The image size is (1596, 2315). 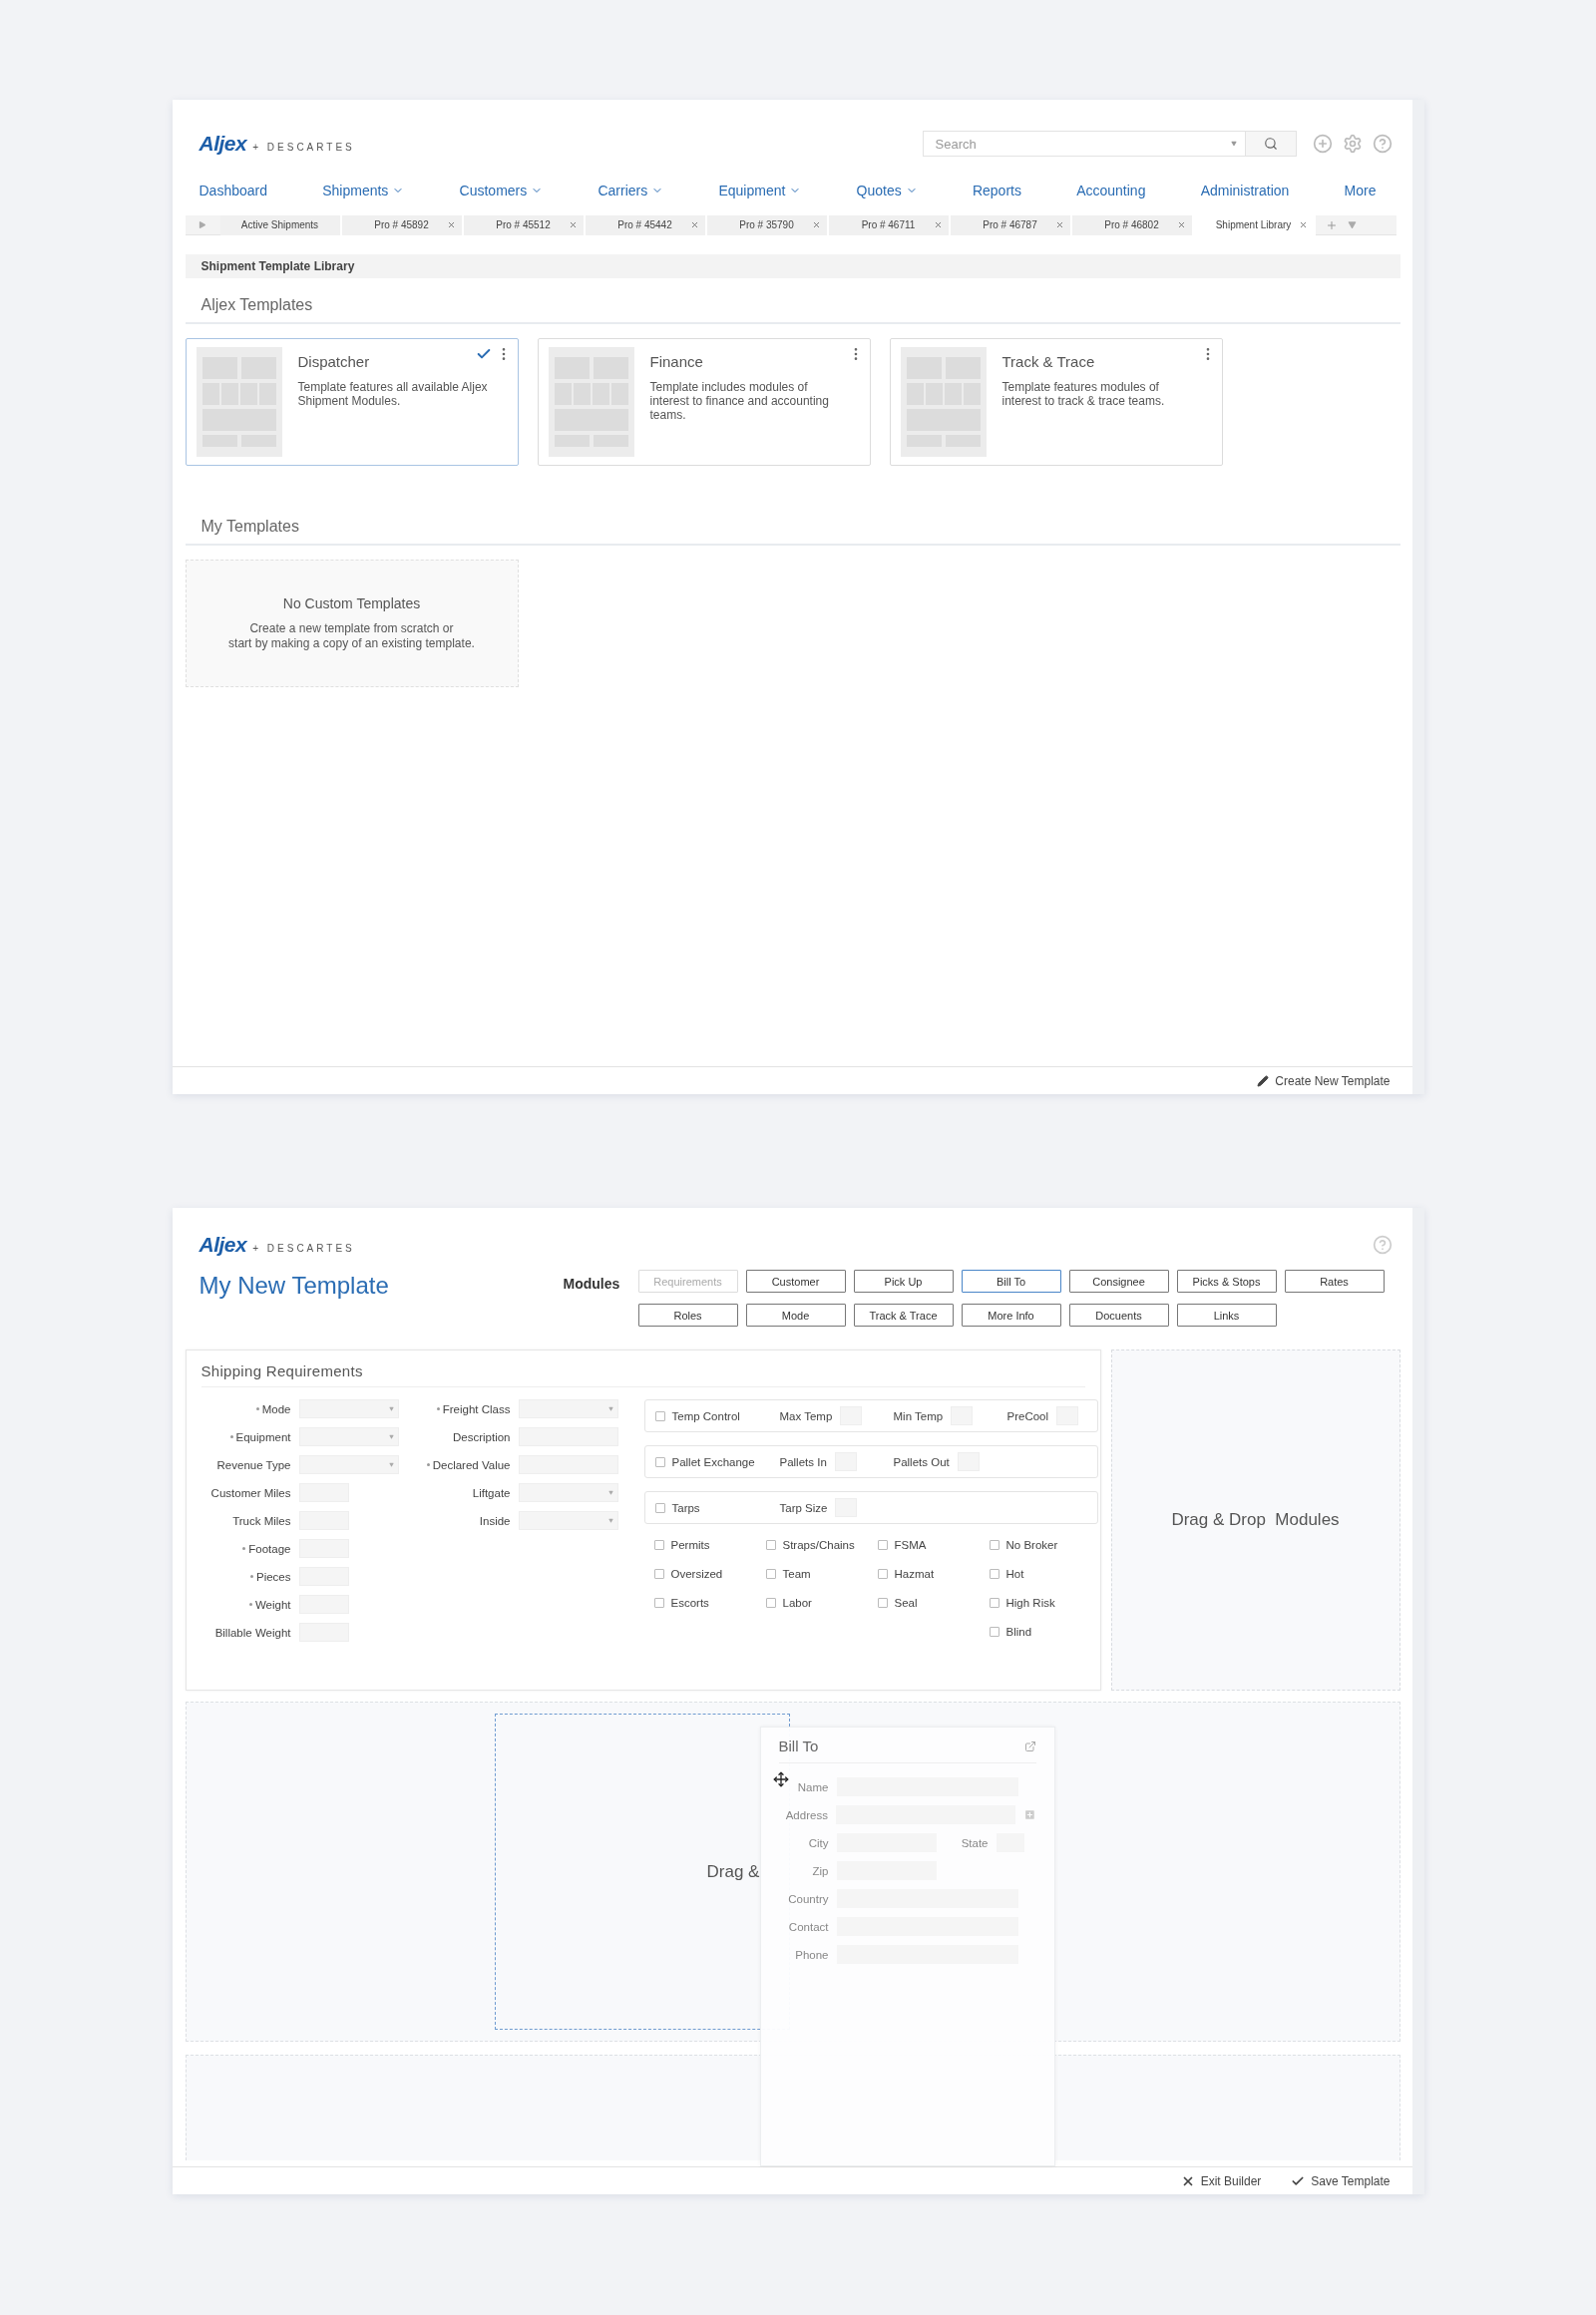 I want to click on search-field: Search, so click(x=1083, y=144).